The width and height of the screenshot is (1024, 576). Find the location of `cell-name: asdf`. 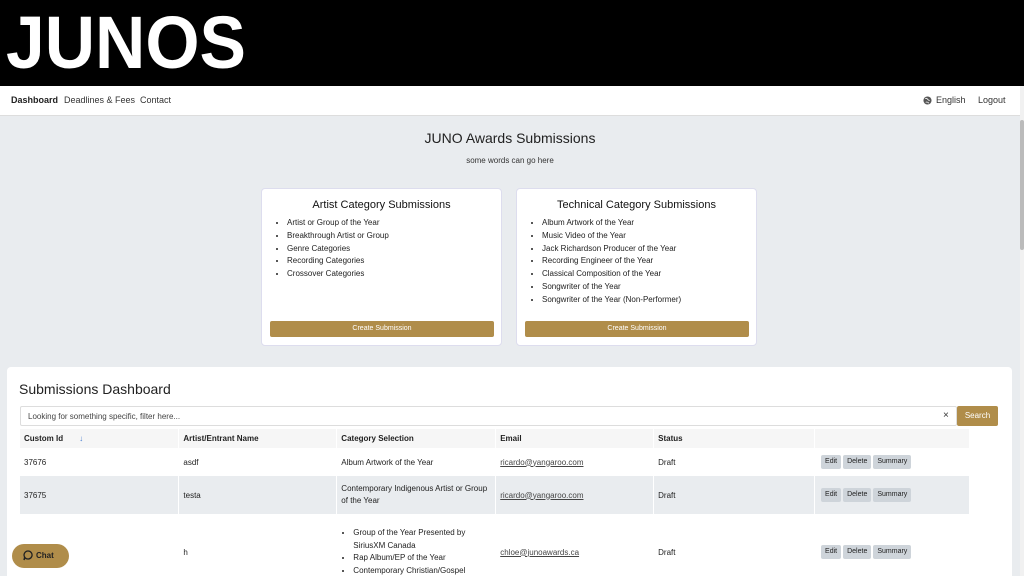

cell-name: asdf is located at coordinates (258, 462).